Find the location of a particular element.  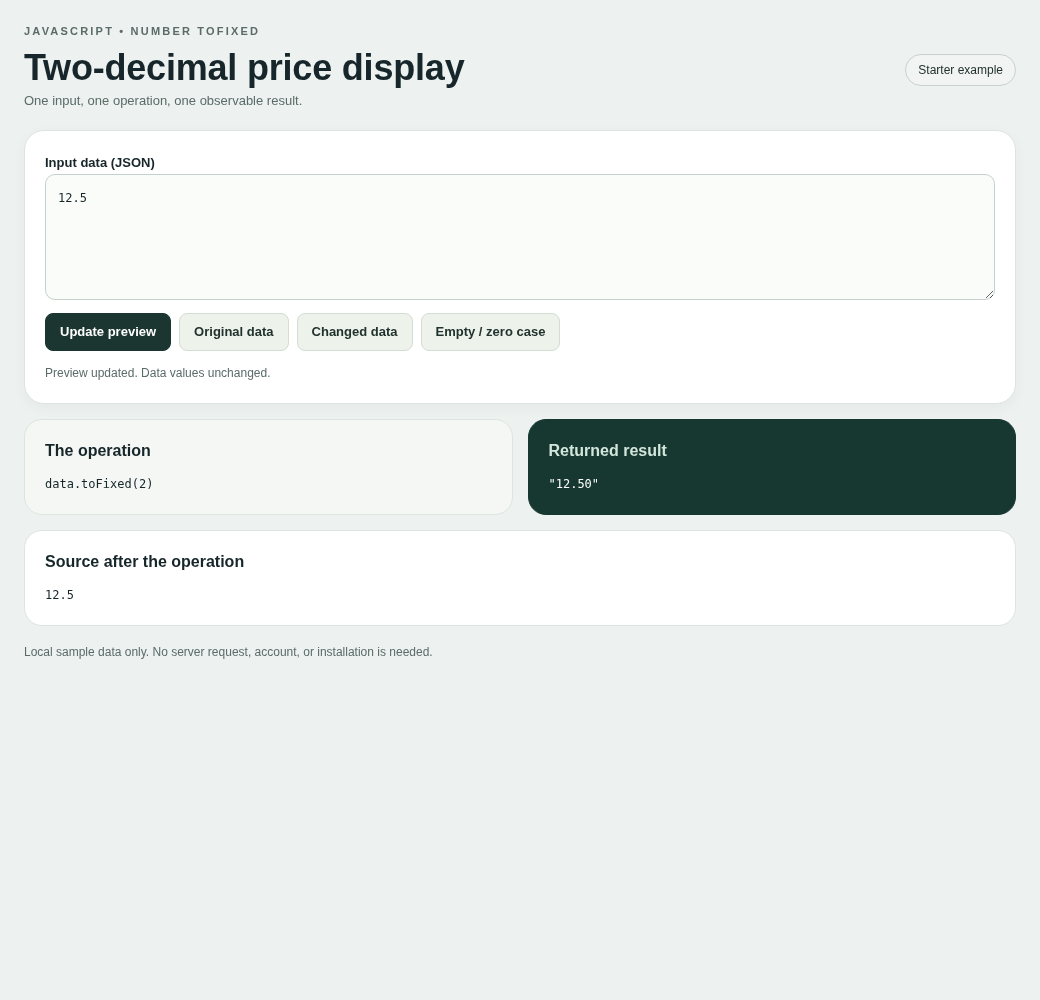

code-text: 12.5 is located at coordinates (60, 595).